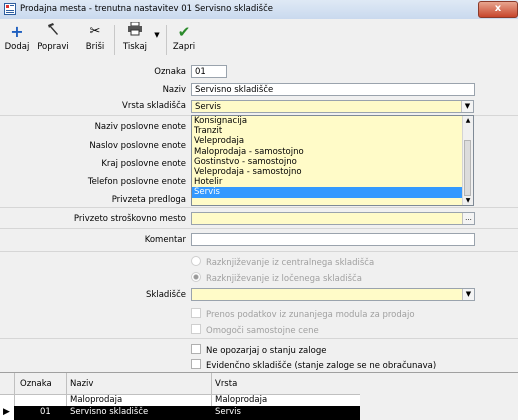  What do you see at coordinates (241, 400) in the screenshot?
I see `grid-cell-vrsta: Maloprodaja` at bounding box center [241, 400].